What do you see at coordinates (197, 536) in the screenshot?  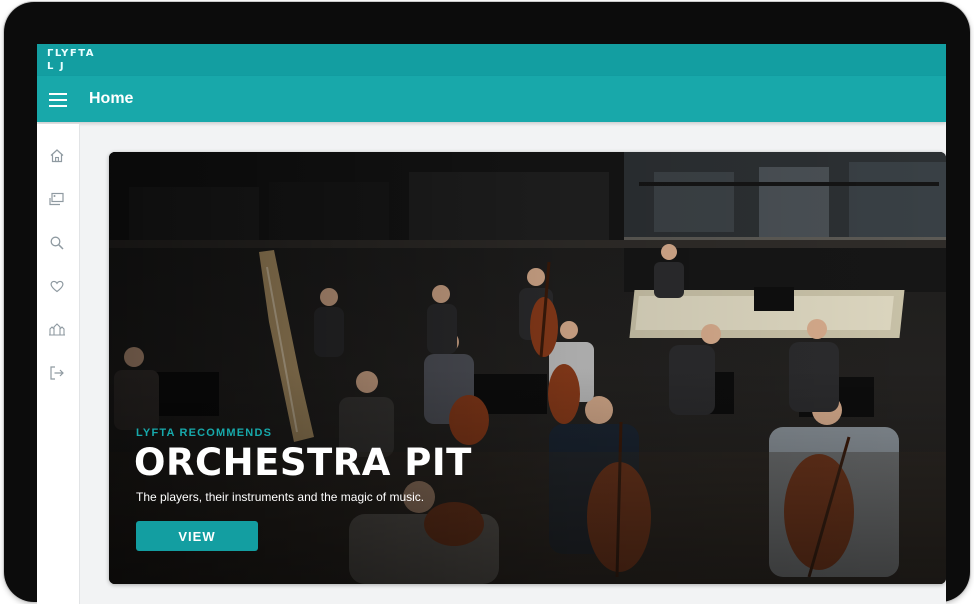 I see `view-button: VIEW` at bounding box center [197, 536].